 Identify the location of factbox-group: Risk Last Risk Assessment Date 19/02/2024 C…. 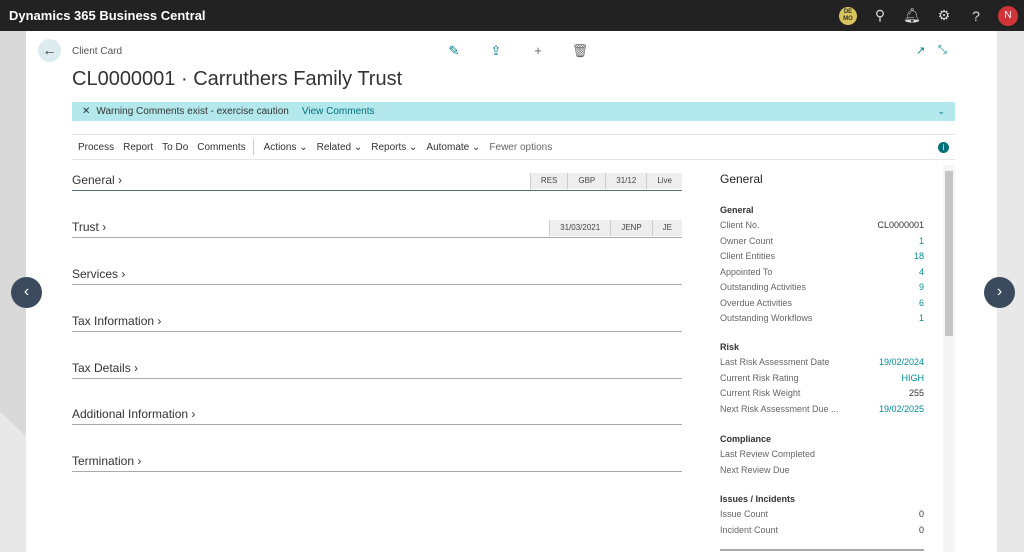
(822, 380).